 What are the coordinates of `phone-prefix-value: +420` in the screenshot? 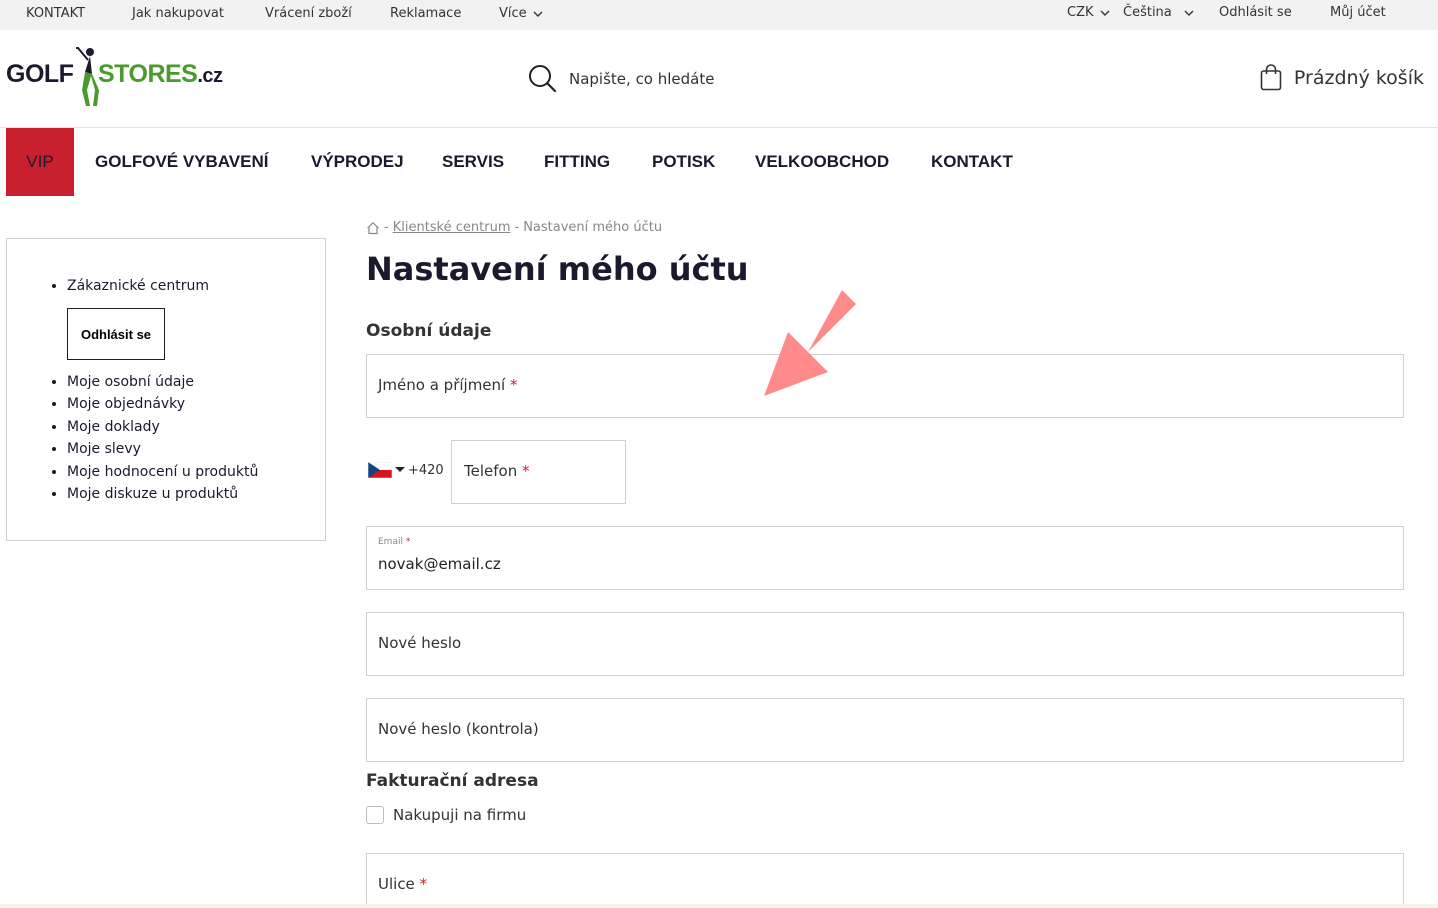 It's located at (426, 470).